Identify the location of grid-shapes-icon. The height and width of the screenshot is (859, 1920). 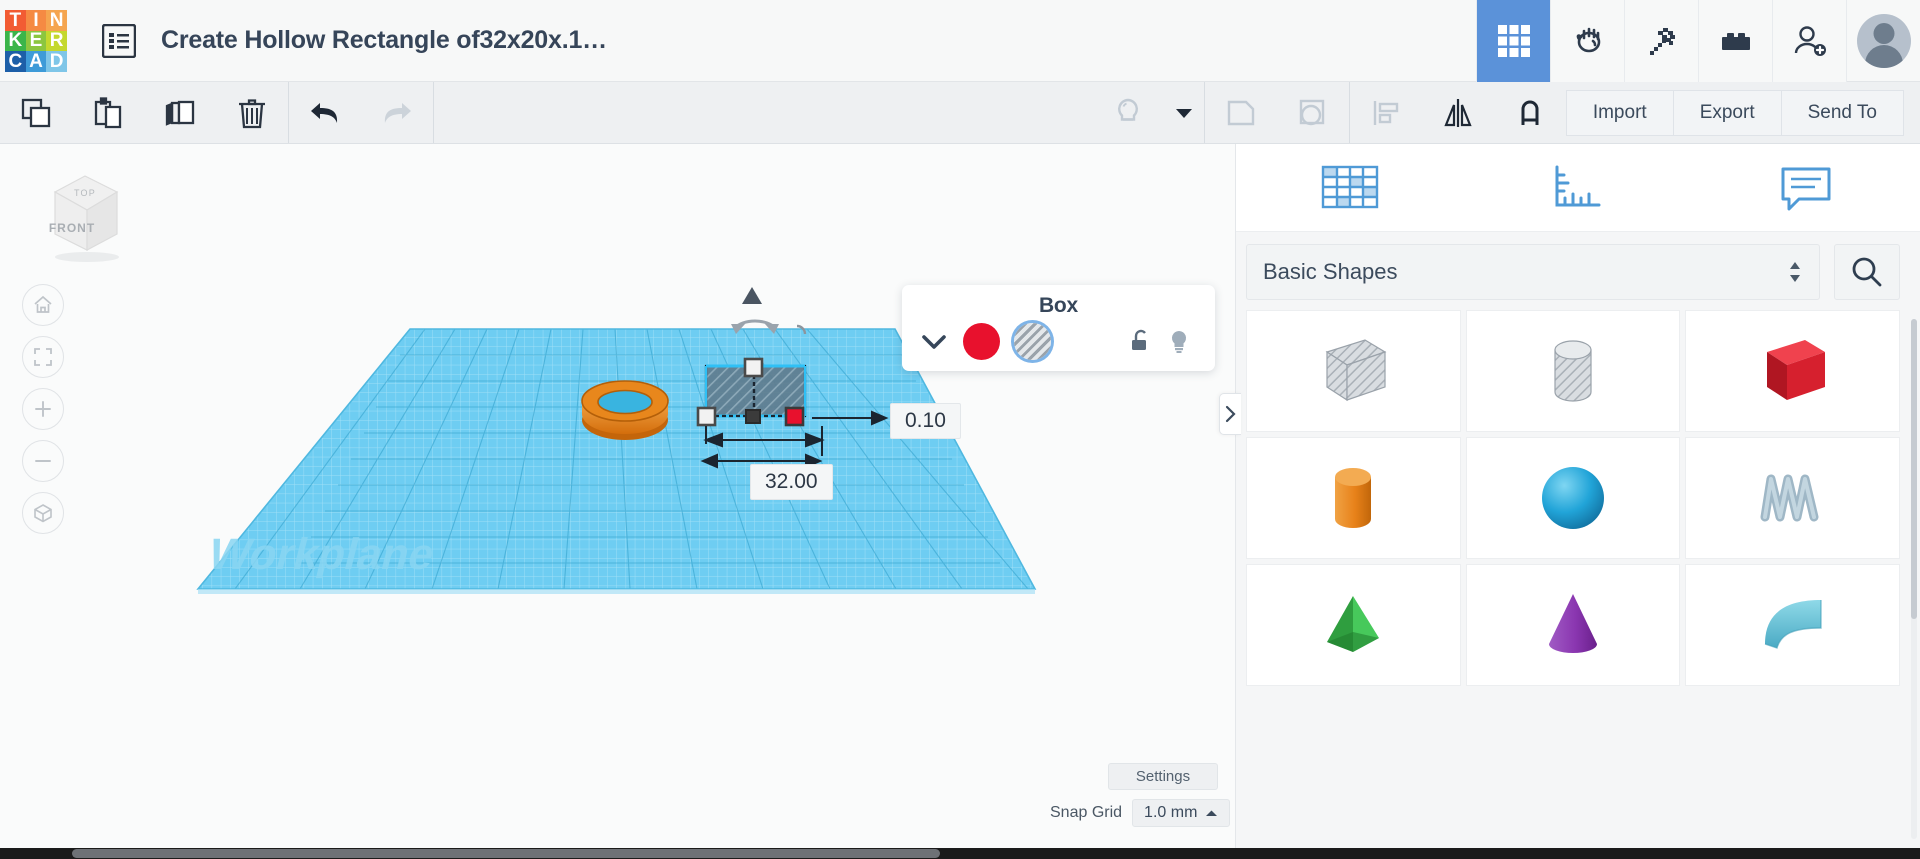
(1350, 186).